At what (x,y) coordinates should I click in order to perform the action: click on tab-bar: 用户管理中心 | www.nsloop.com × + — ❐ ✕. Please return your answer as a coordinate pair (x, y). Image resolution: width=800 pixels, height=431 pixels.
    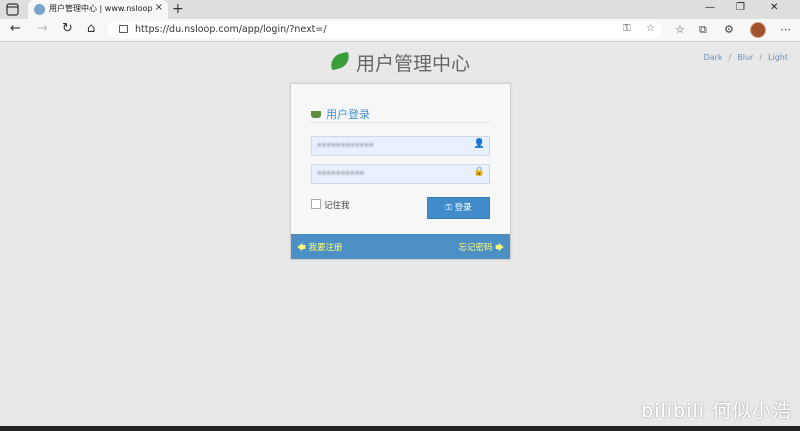
    Looking at the image, I should click on (400, 9).